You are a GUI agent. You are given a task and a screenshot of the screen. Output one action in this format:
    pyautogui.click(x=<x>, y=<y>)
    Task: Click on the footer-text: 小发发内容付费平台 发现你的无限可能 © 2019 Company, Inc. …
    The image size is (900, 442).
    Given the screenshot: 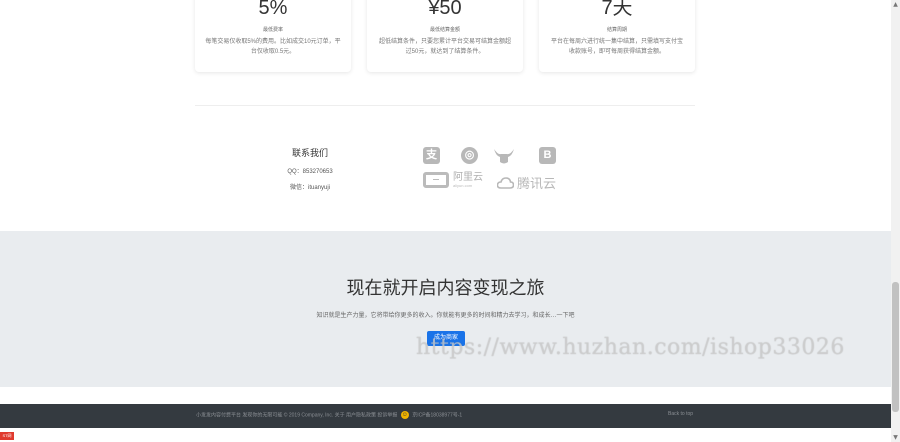 What is the action you would take?
    pyautogui.click(x=329, y=415)
    